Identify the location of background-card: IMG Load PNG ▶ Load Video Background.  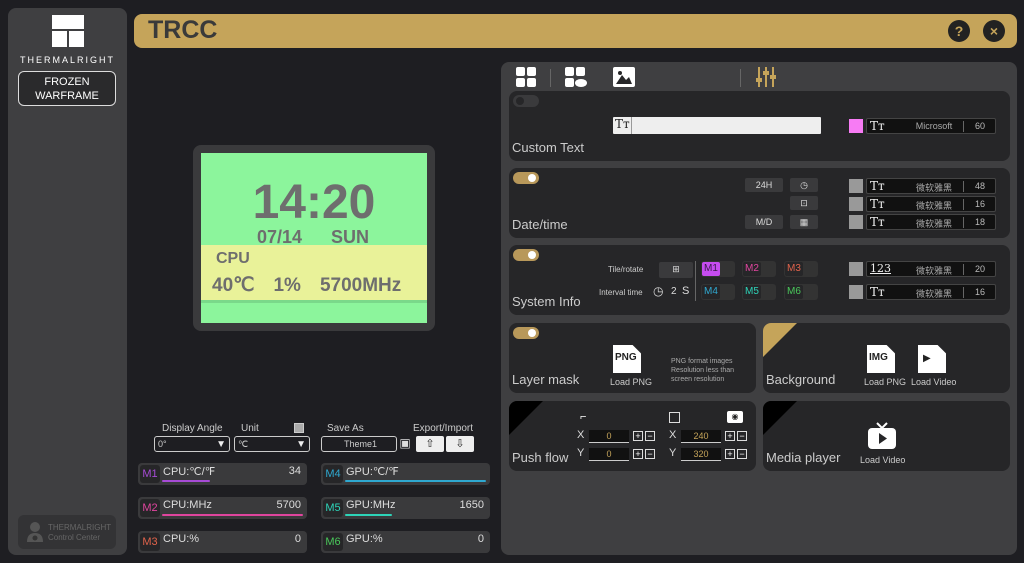
(886, 358).